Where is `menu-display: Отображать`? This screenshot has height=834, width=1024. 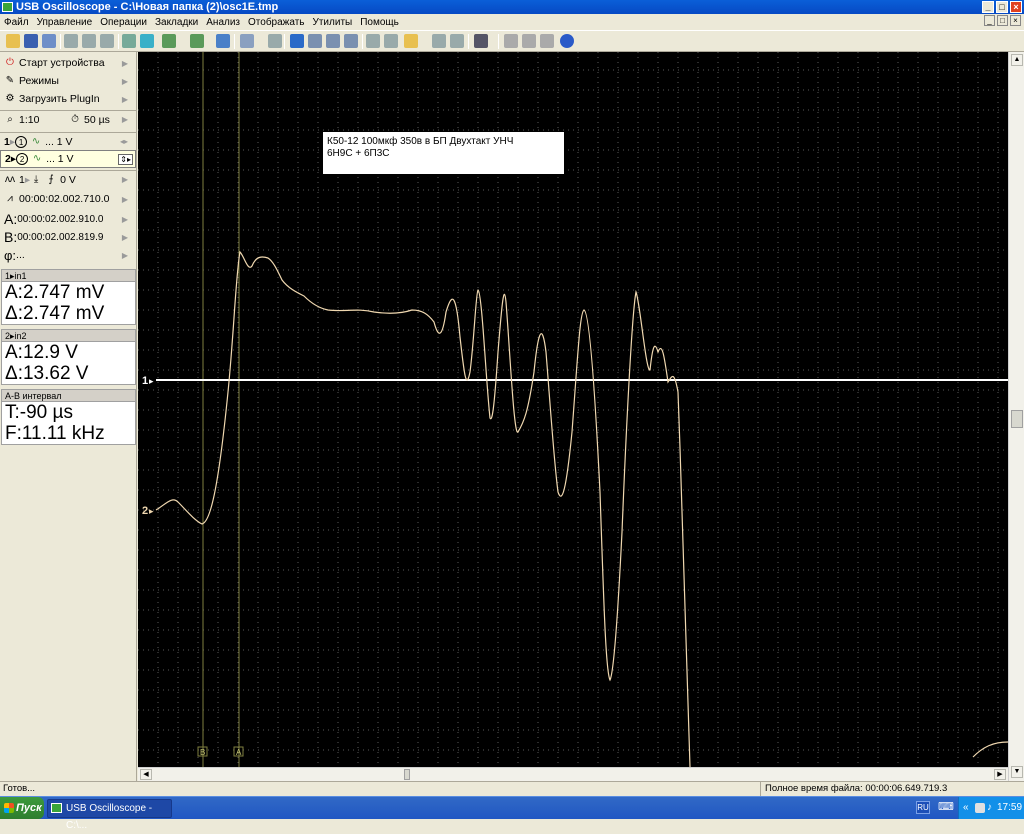 menu-display: Отображать is located at coordinates (276, 22).